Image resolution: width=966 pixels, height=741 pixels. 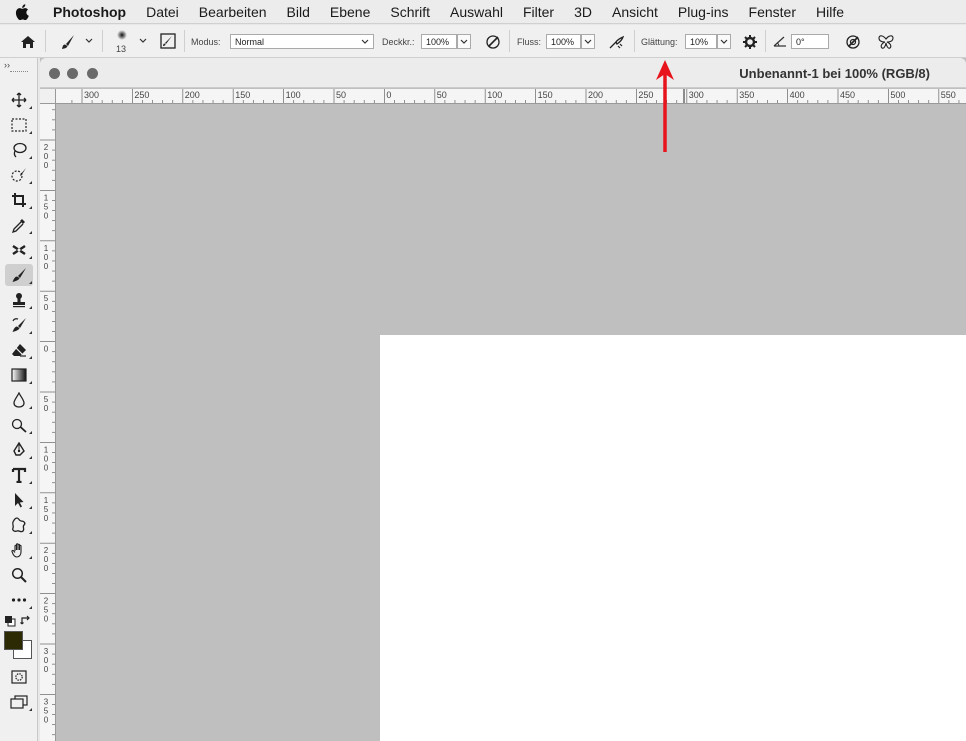 I want to click on h-ruler-label: 0, so click(x=388, y=95).